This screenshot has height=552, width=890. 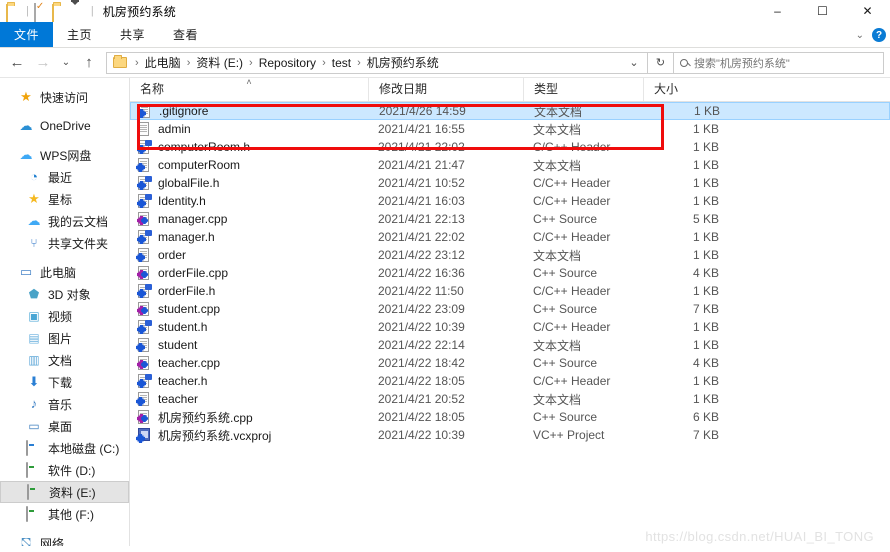 What do you see at coordinates (64, 382) in the screenshot?
I see `sidebar-item: ⬇ 下载` at bounding box center [64, 382].